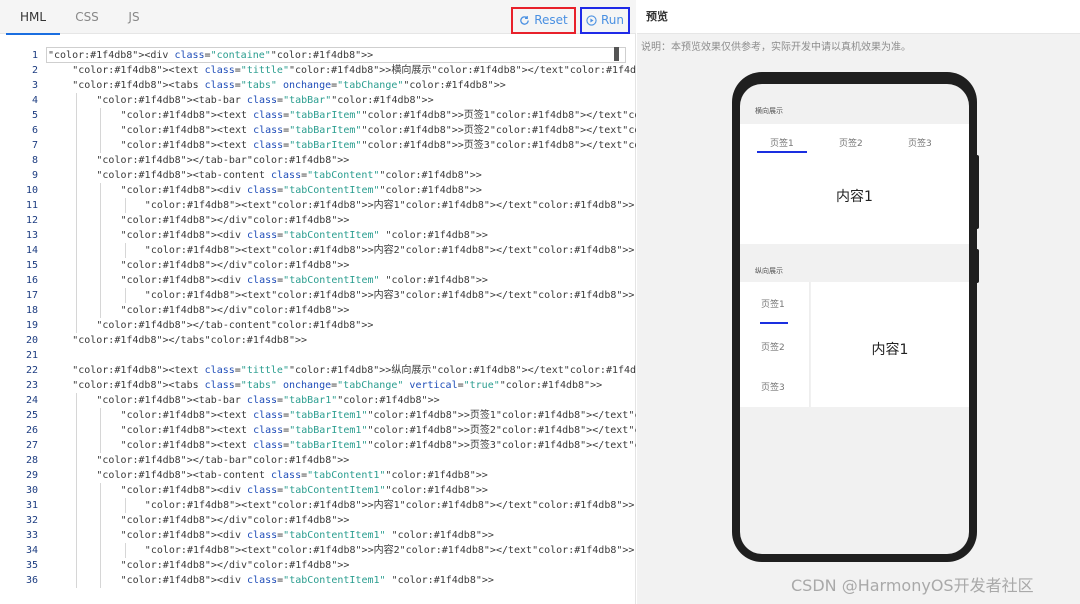  I want to click on line-number: 16, so click(31, 280).